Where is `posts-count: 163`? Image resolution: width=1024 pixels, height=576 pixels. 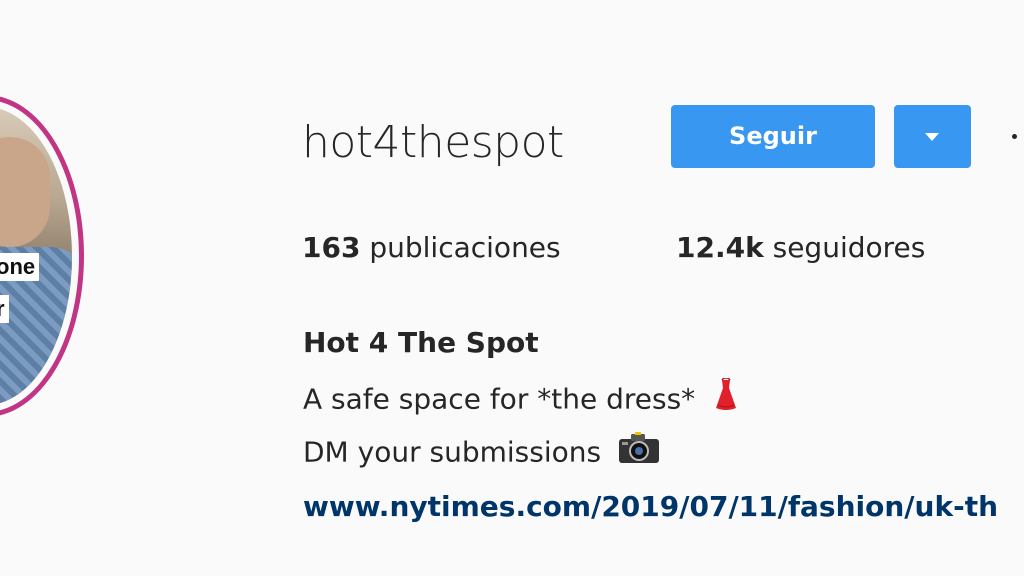
posts-count: 163 is located at coordinates (331, 247).